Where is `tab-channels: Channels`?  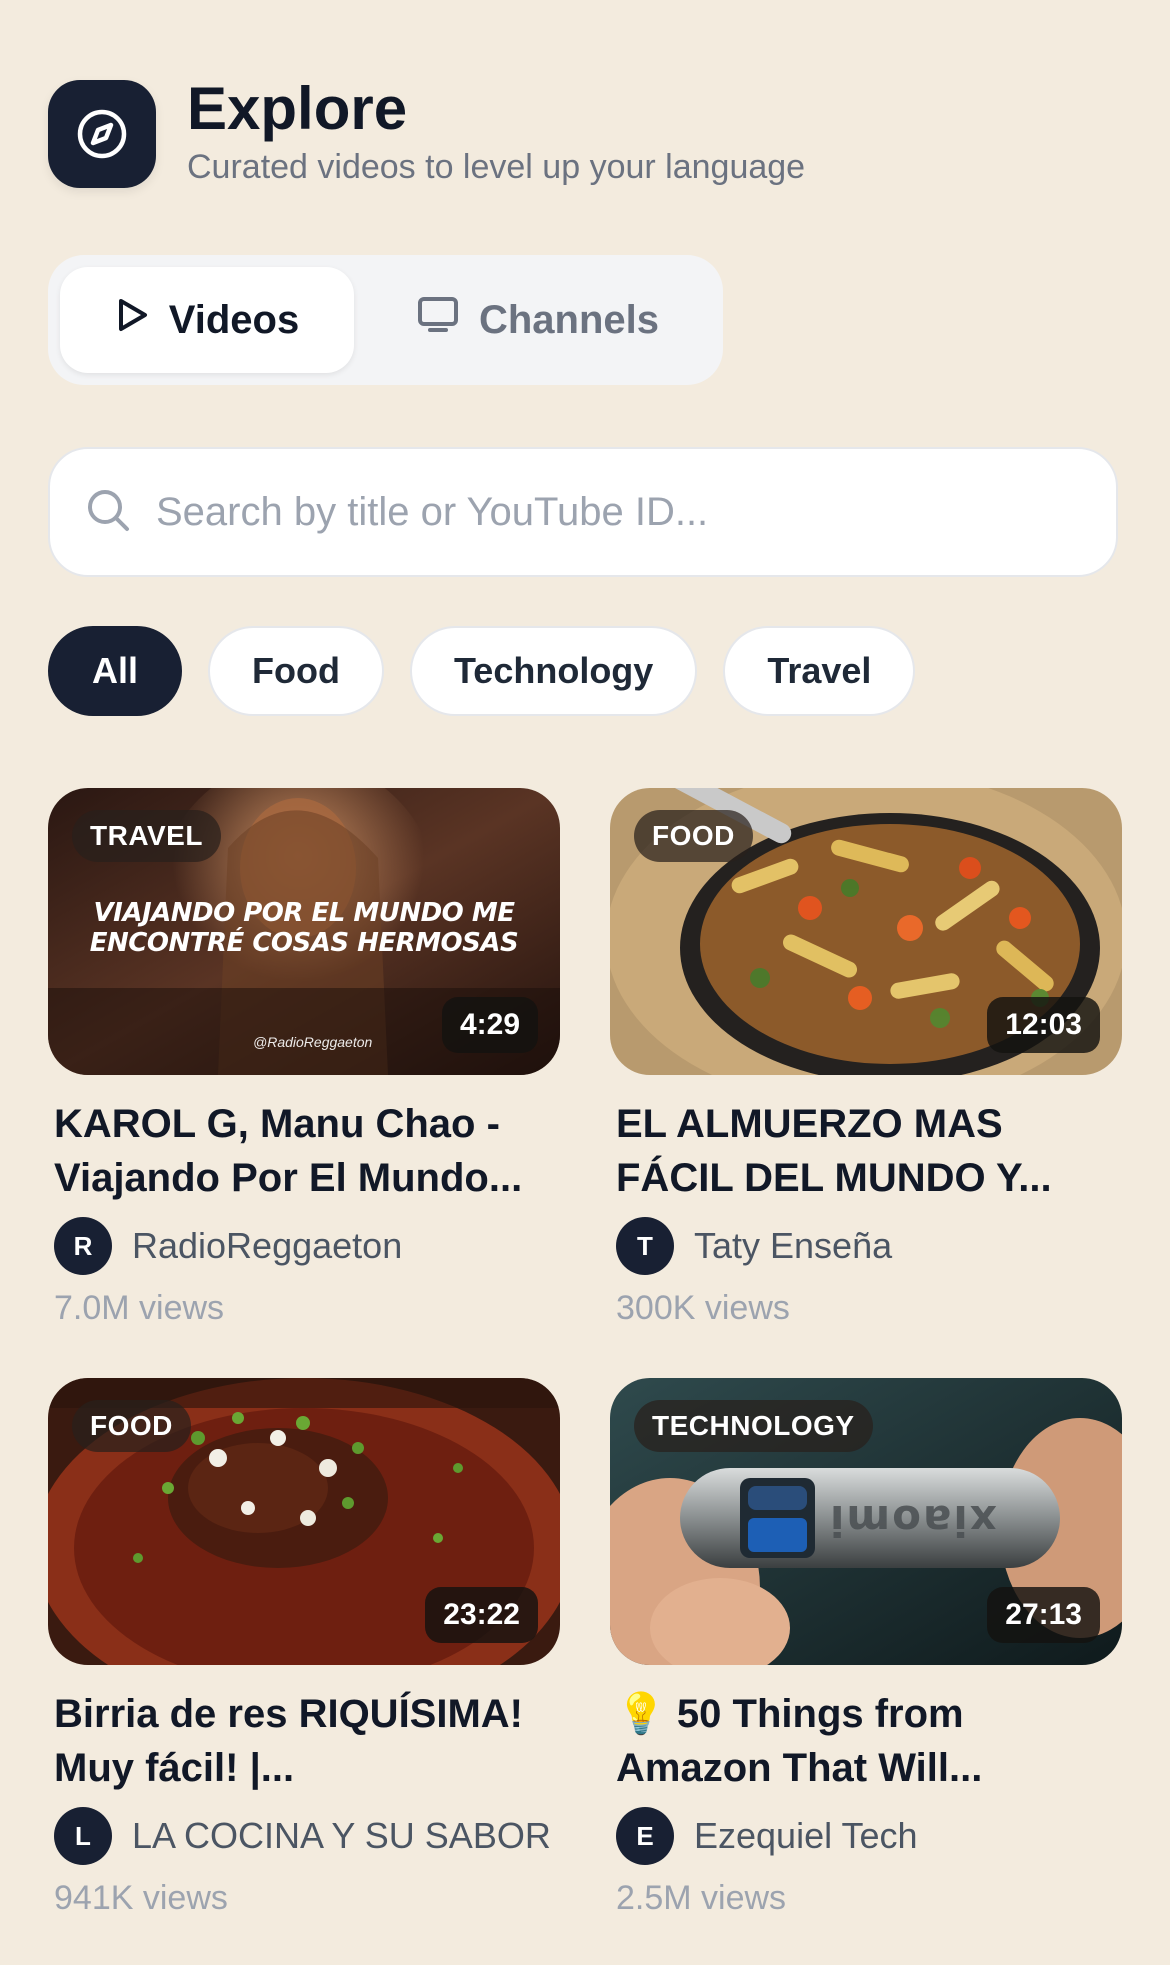
tab-channels: Channels is located at coordinates (538, 320).